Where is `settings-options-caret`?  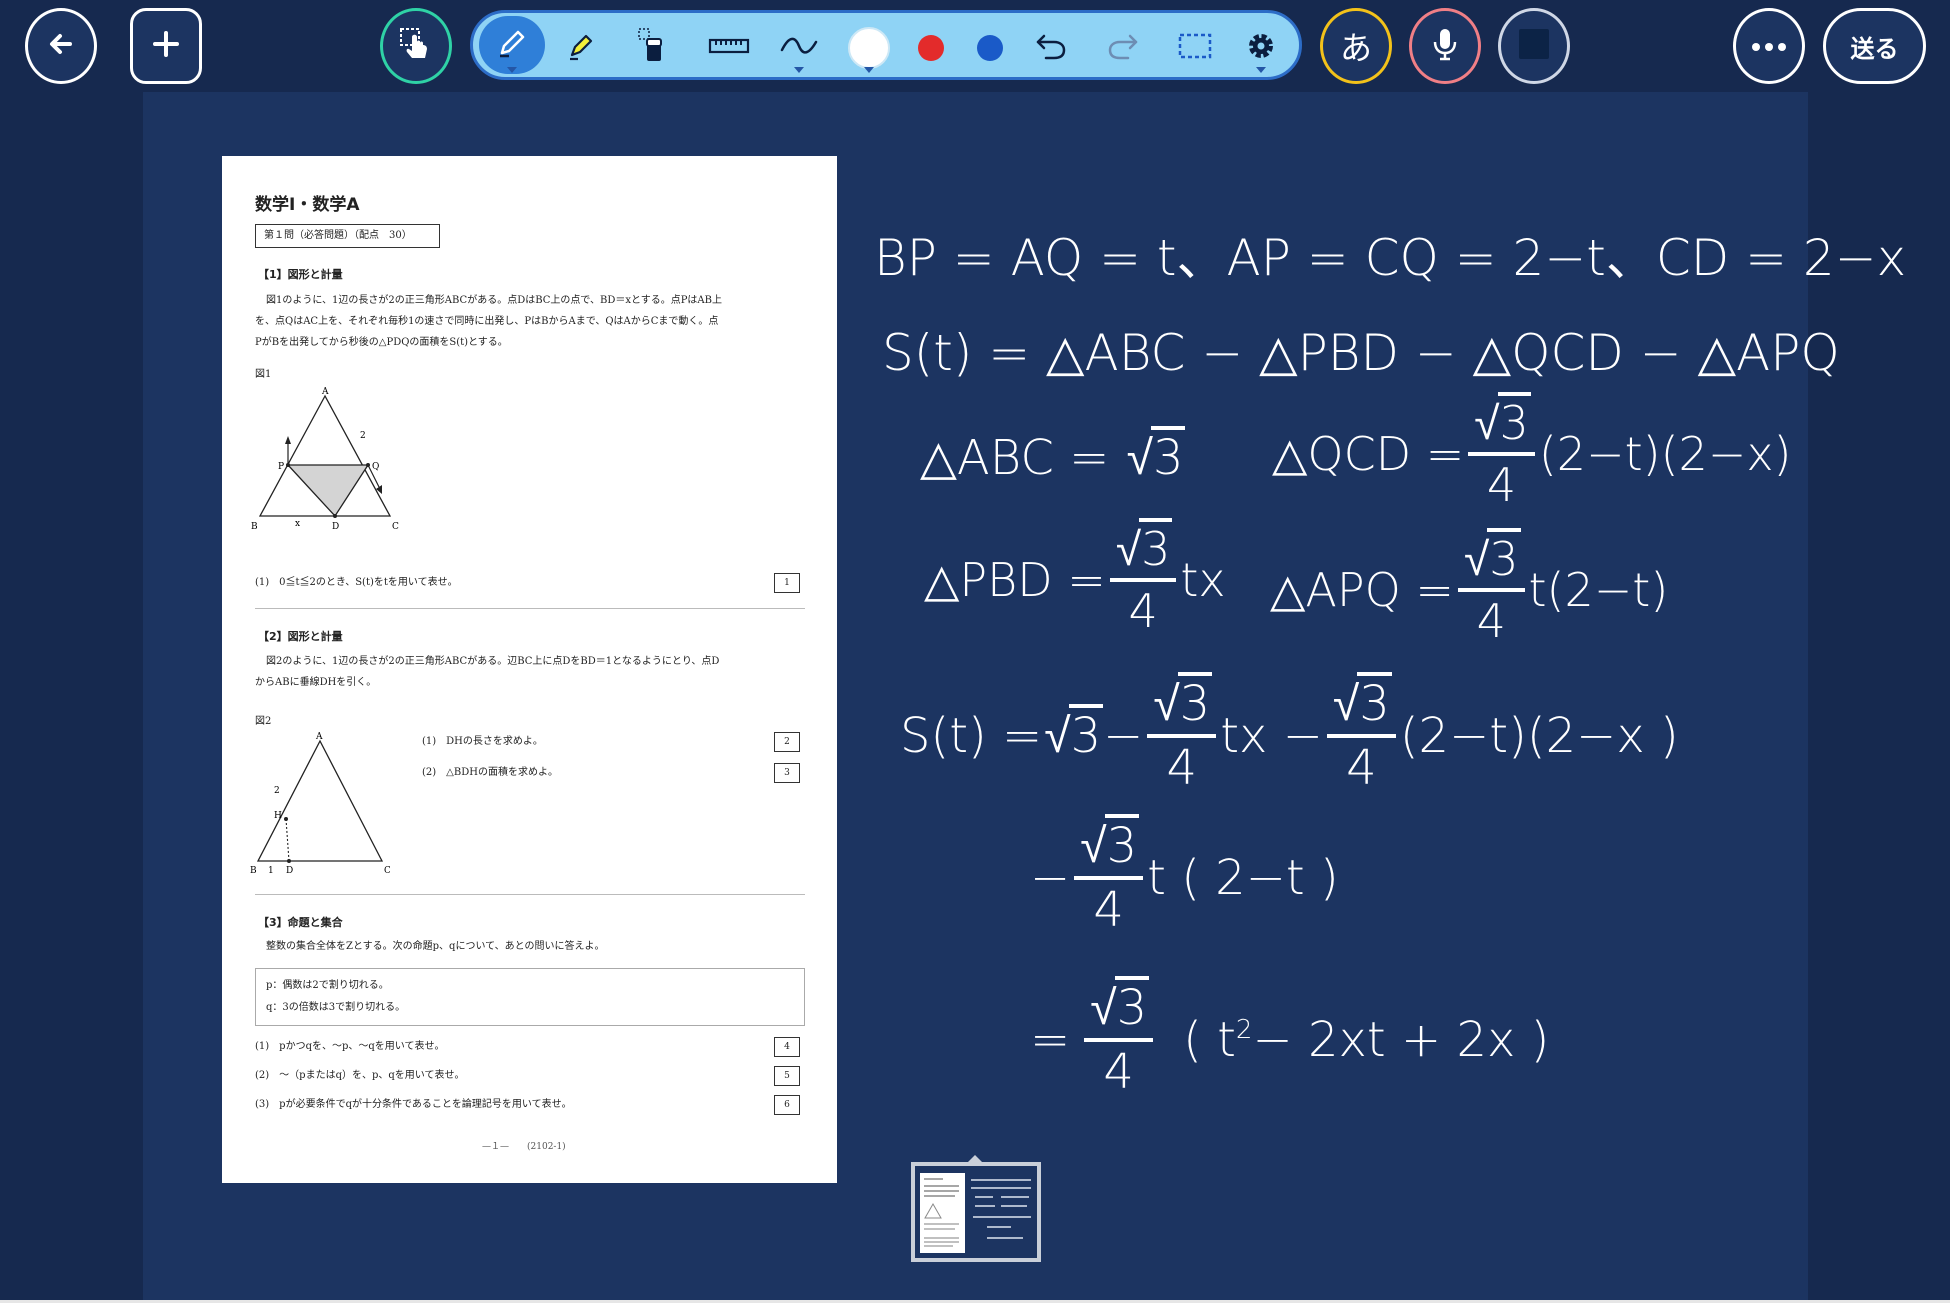
settings-options-caret is located at coordinates (1261, 70).